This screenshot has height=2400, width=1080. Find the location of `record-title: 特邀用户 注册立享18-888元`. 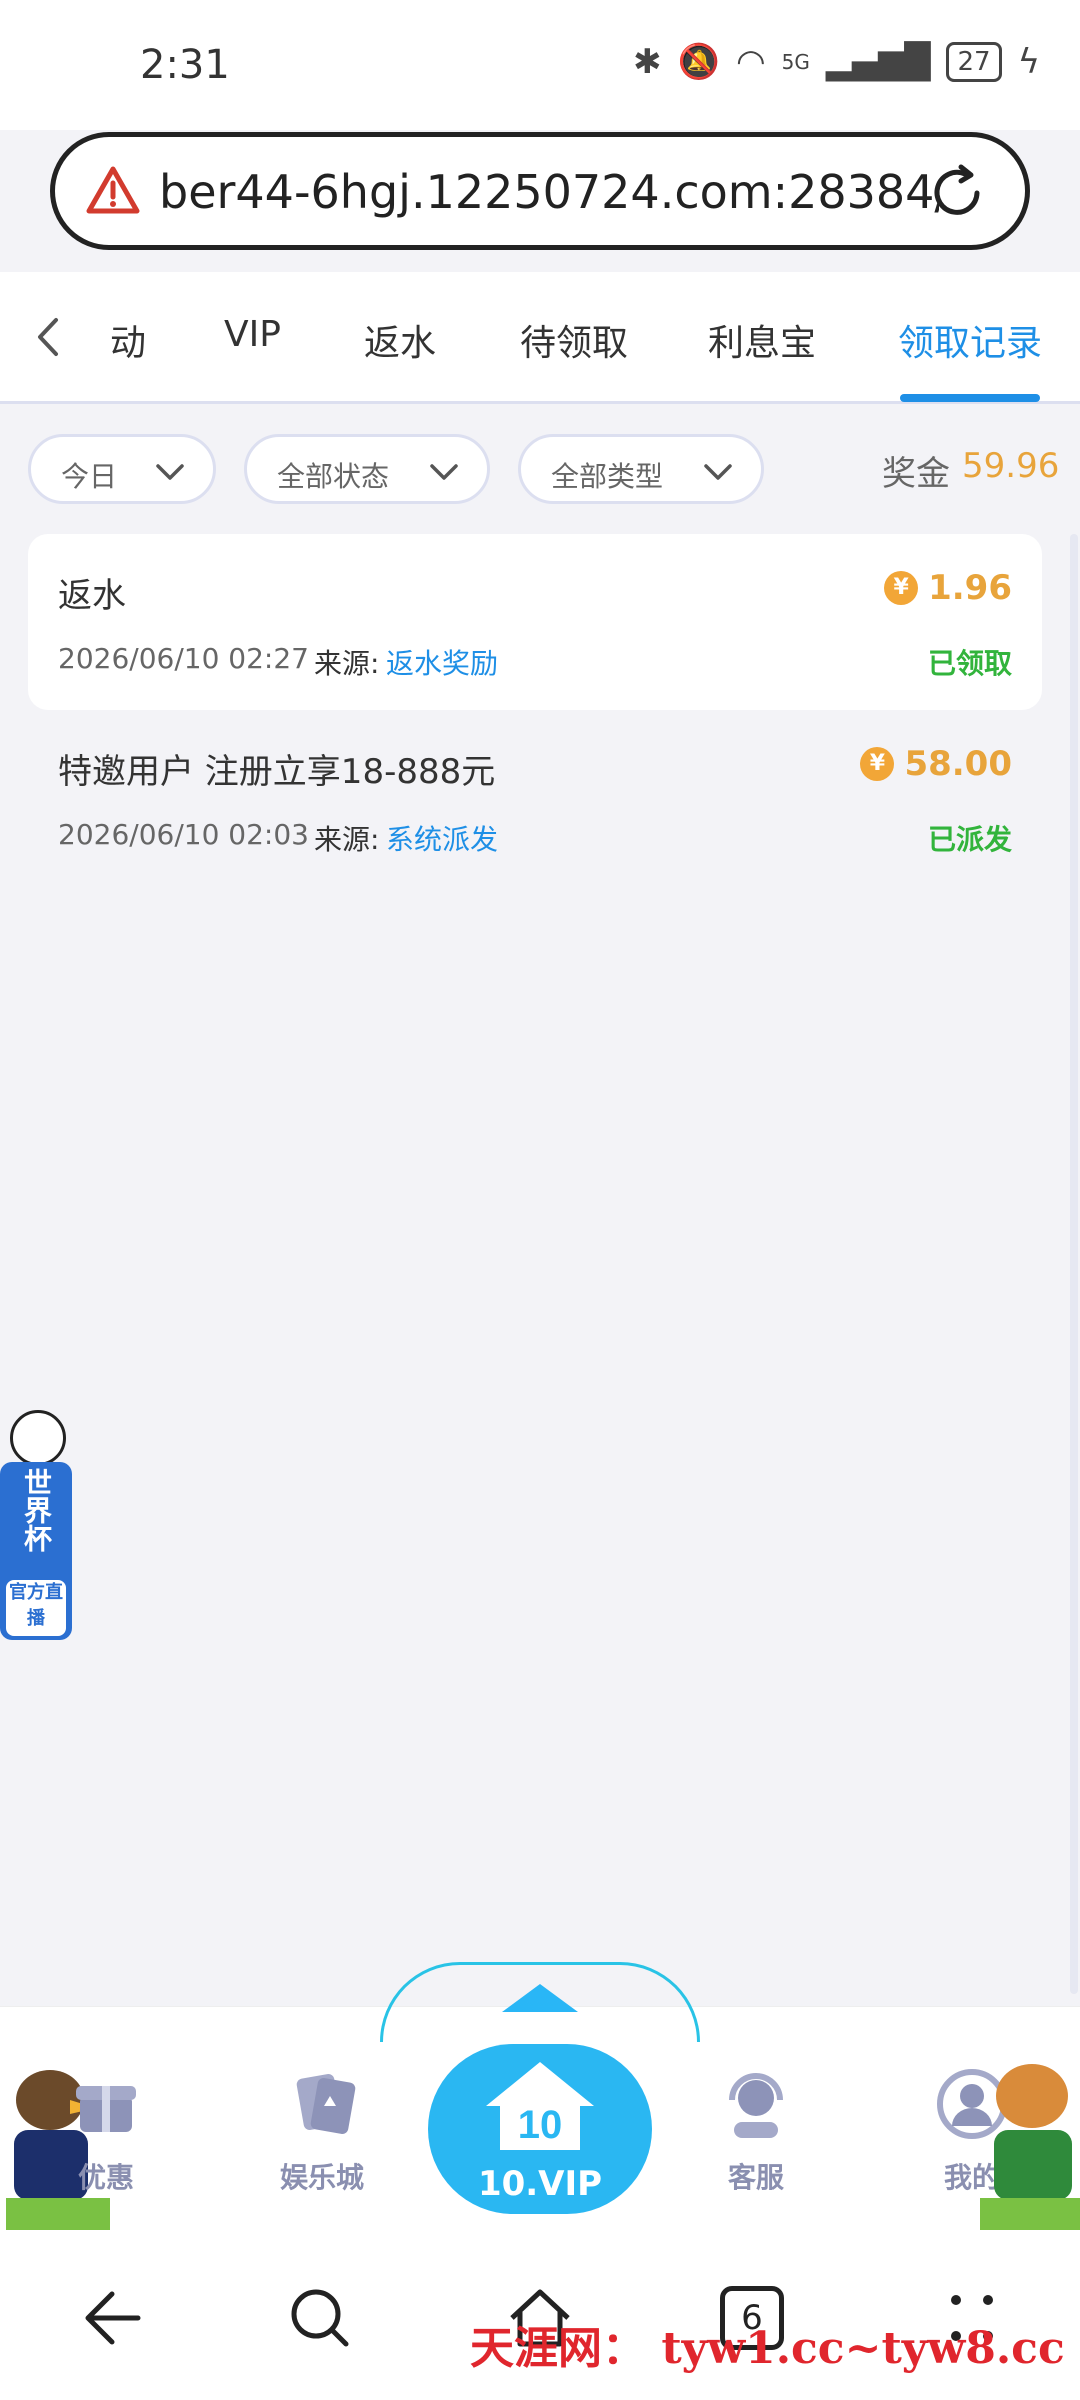

record-title: 特邀用户 注册立享18-888元 is located at coordinates (277, 772).